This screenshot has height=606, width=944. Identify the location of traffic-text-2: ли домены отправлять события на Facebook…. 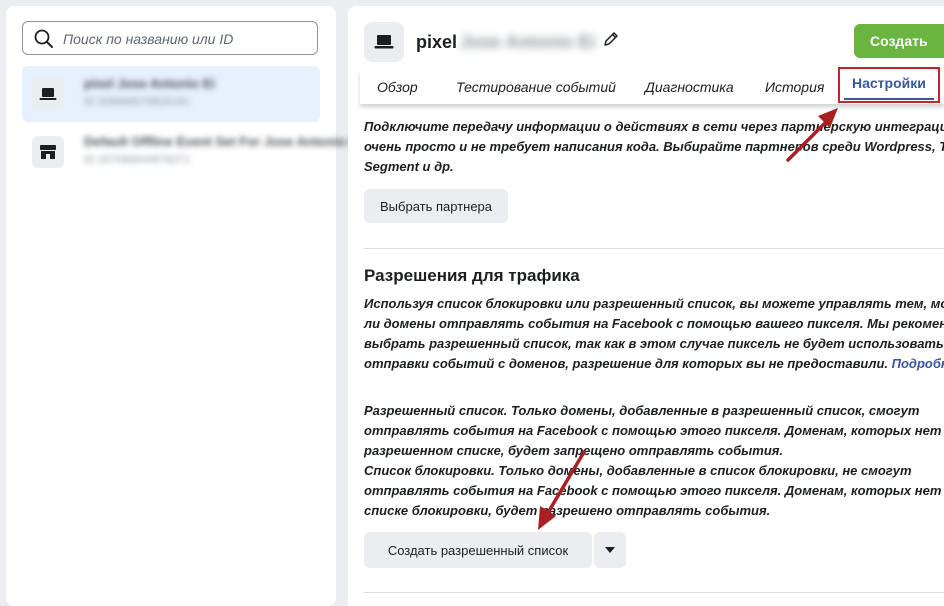
(654, 323).